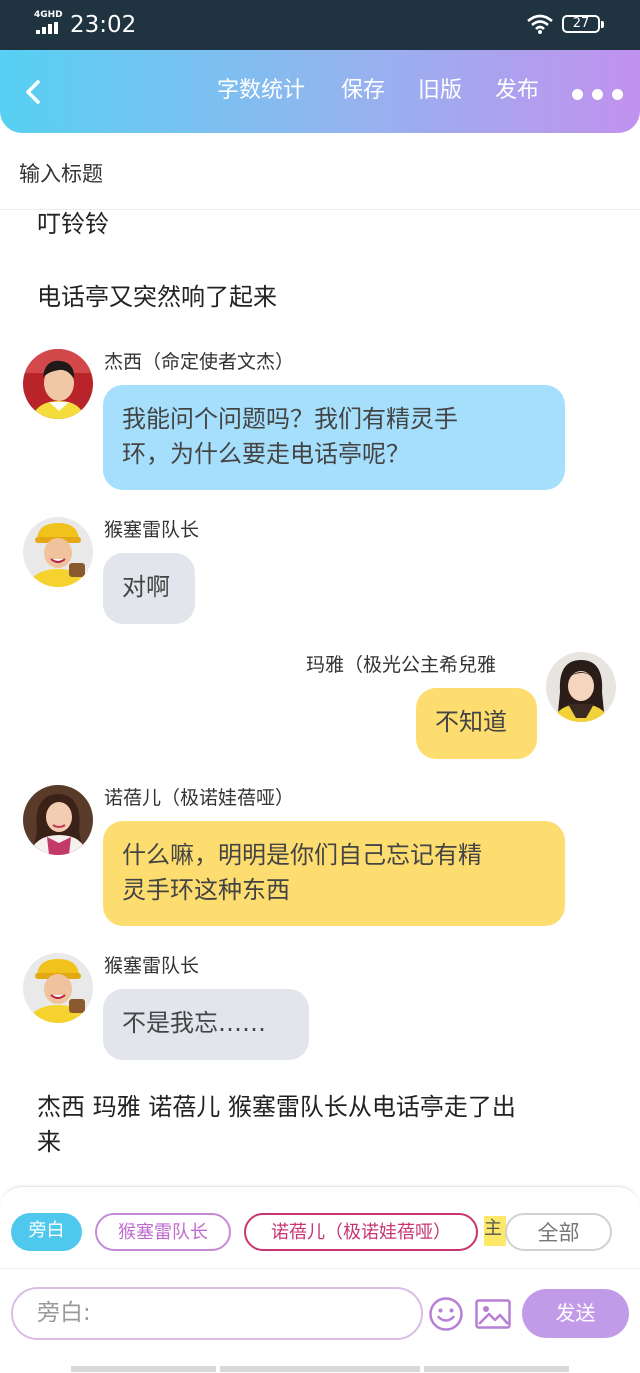  Describe the element at coordinates (446, 1314) in the screenshot. I see `smiley-icon` at that location.